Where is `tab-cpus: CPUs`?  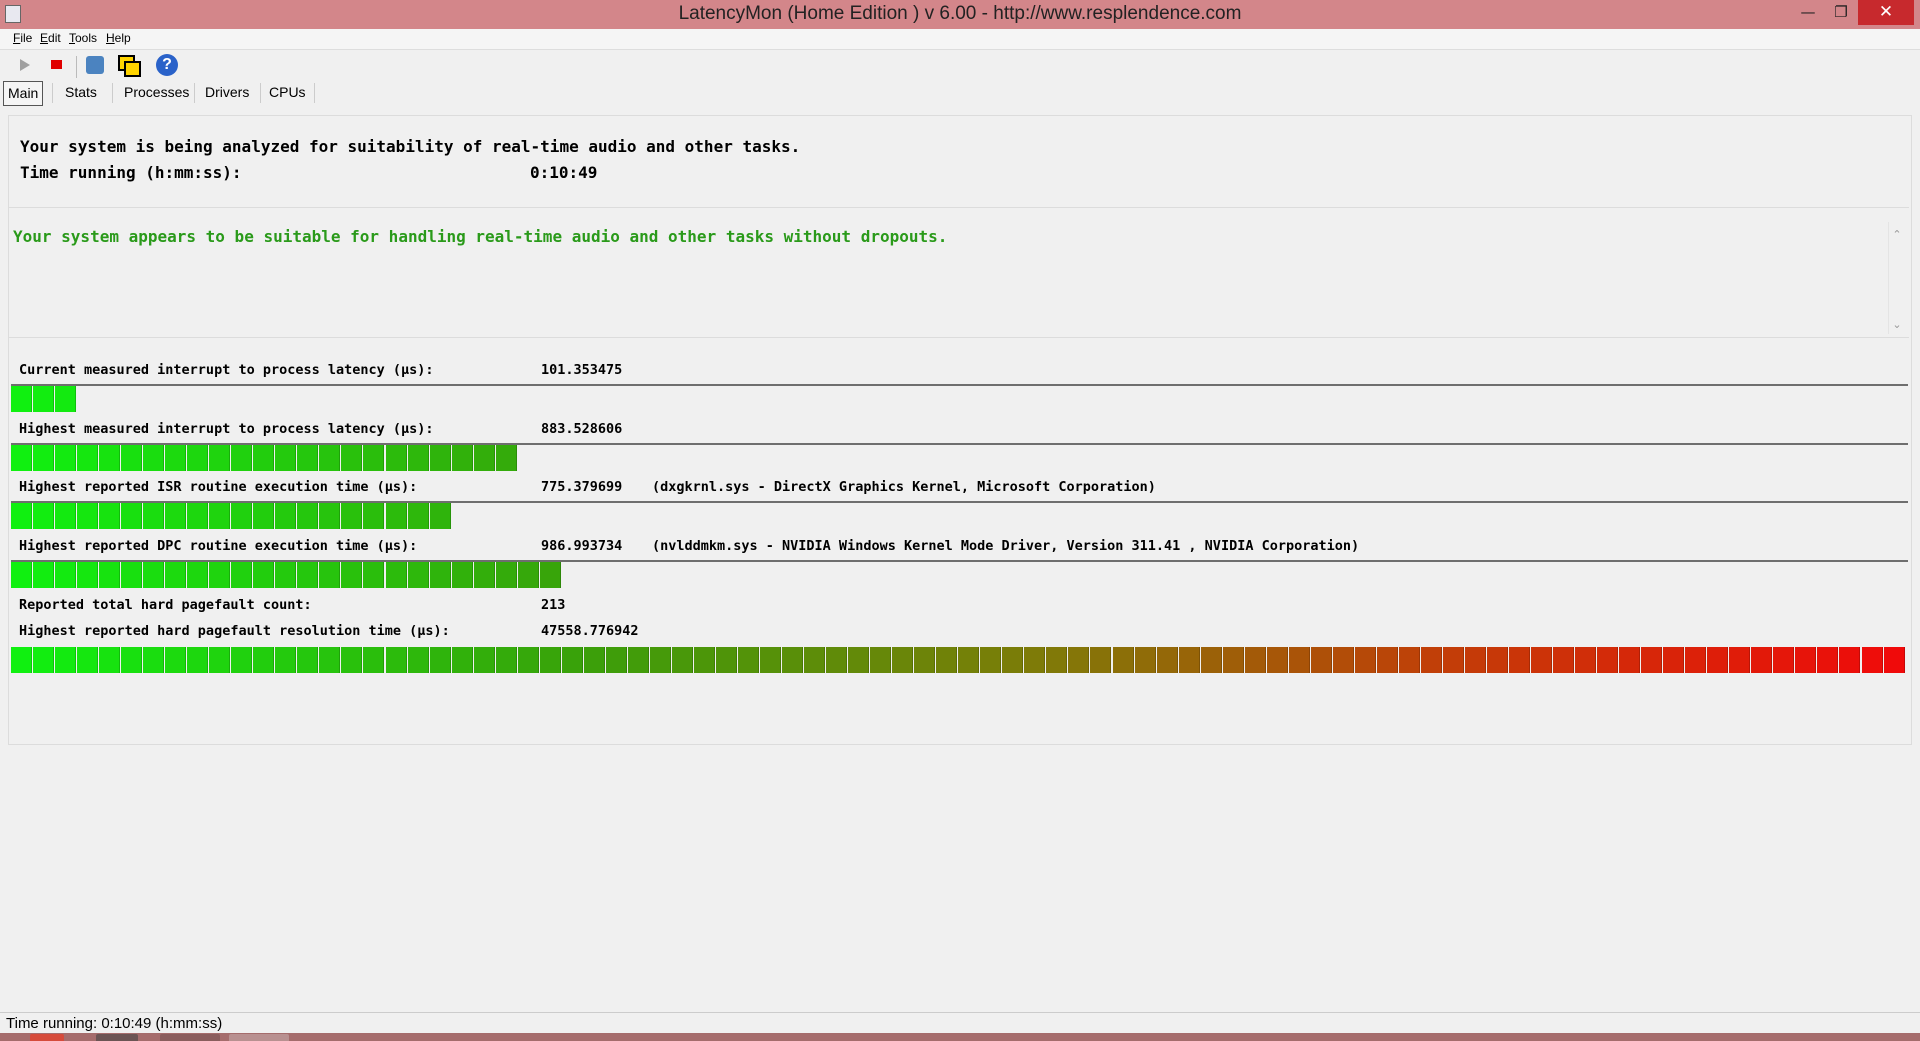
tab-cpus: CPUs is located at coordinates (287, 92).